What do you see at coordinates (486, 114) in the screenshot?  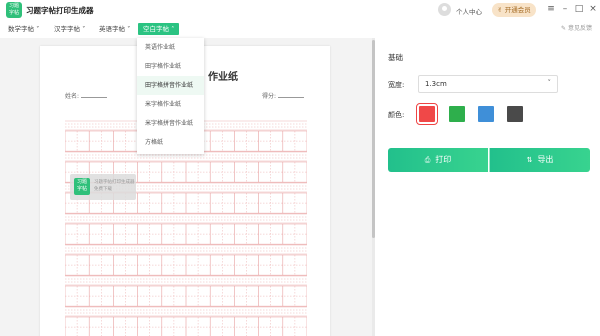 I see `color-swatch-blue` at bounding box center [486, 114].